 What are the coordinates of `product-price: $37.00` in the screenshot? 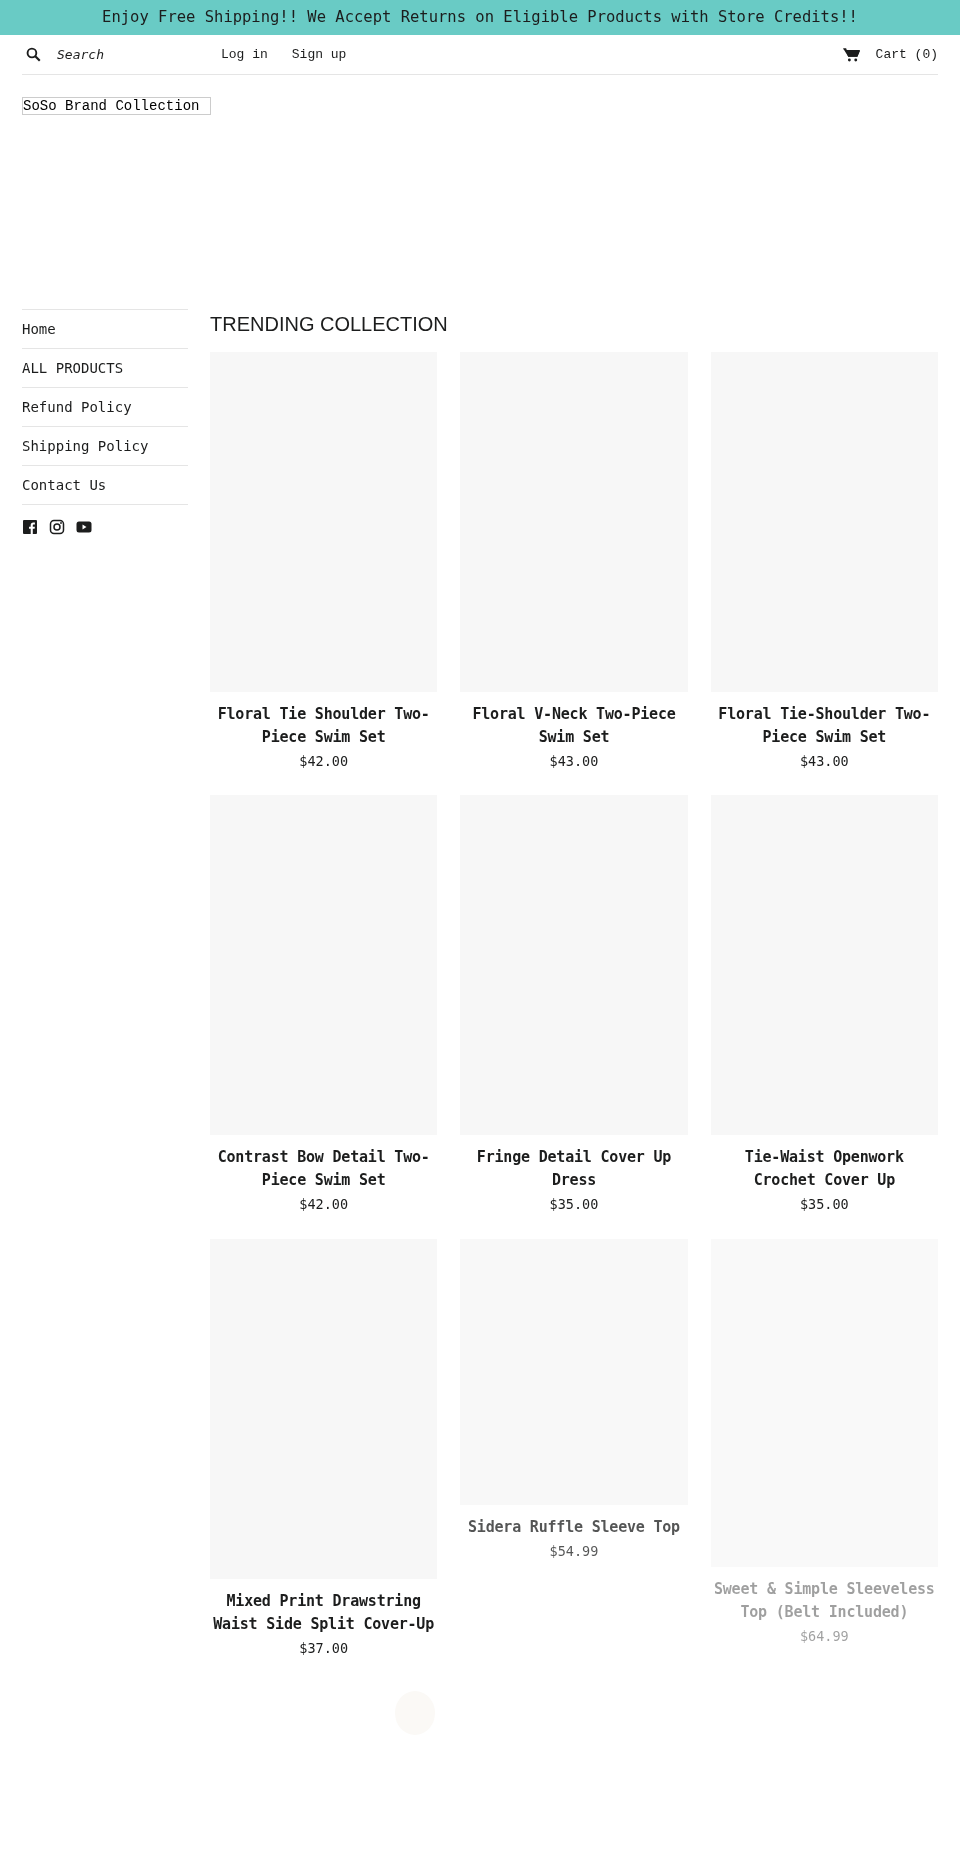 It's located at (324, 1648).